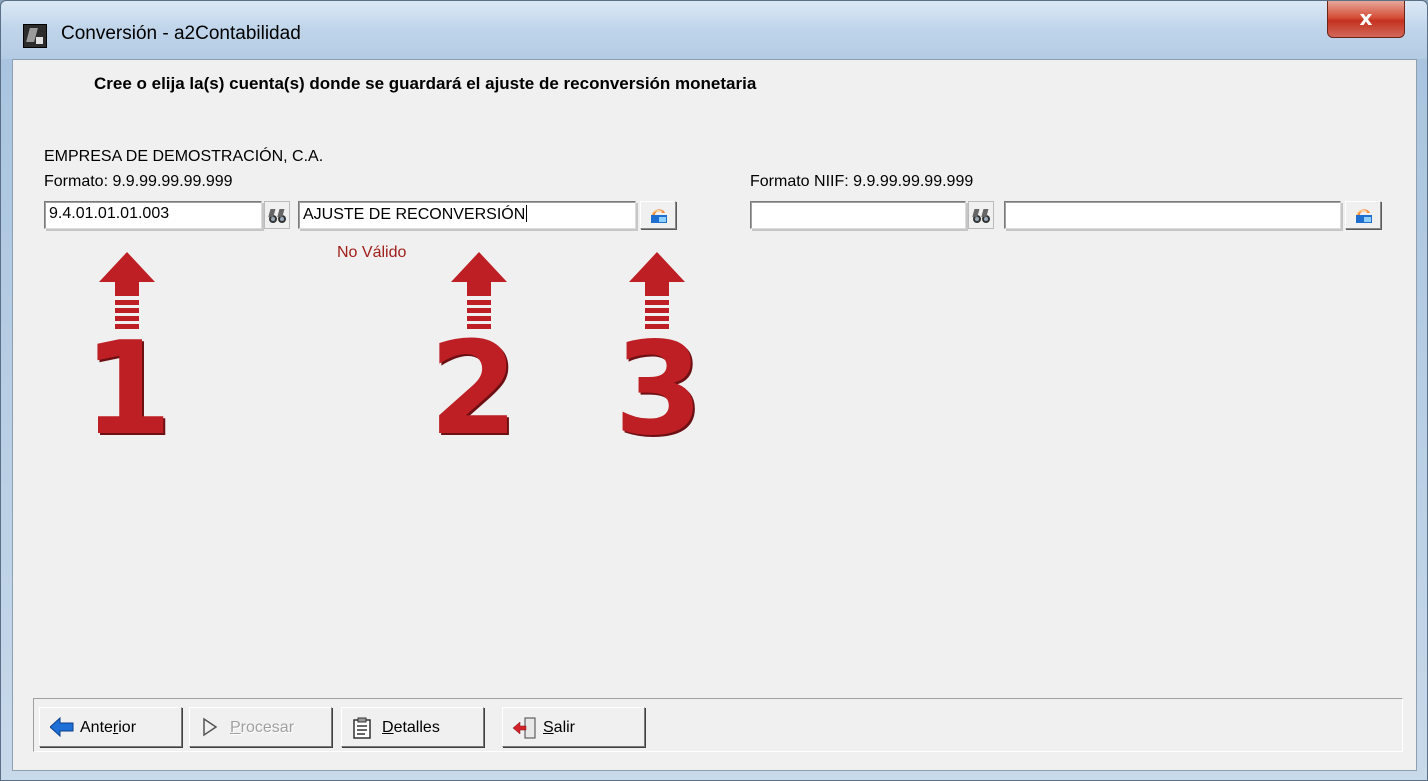  What do you see at coordinates (862, 181) in the screenshot?
I see `niif-format-label: Formato NIIF: 9.9.99.99.99.999` at bounding box center [862, 181].